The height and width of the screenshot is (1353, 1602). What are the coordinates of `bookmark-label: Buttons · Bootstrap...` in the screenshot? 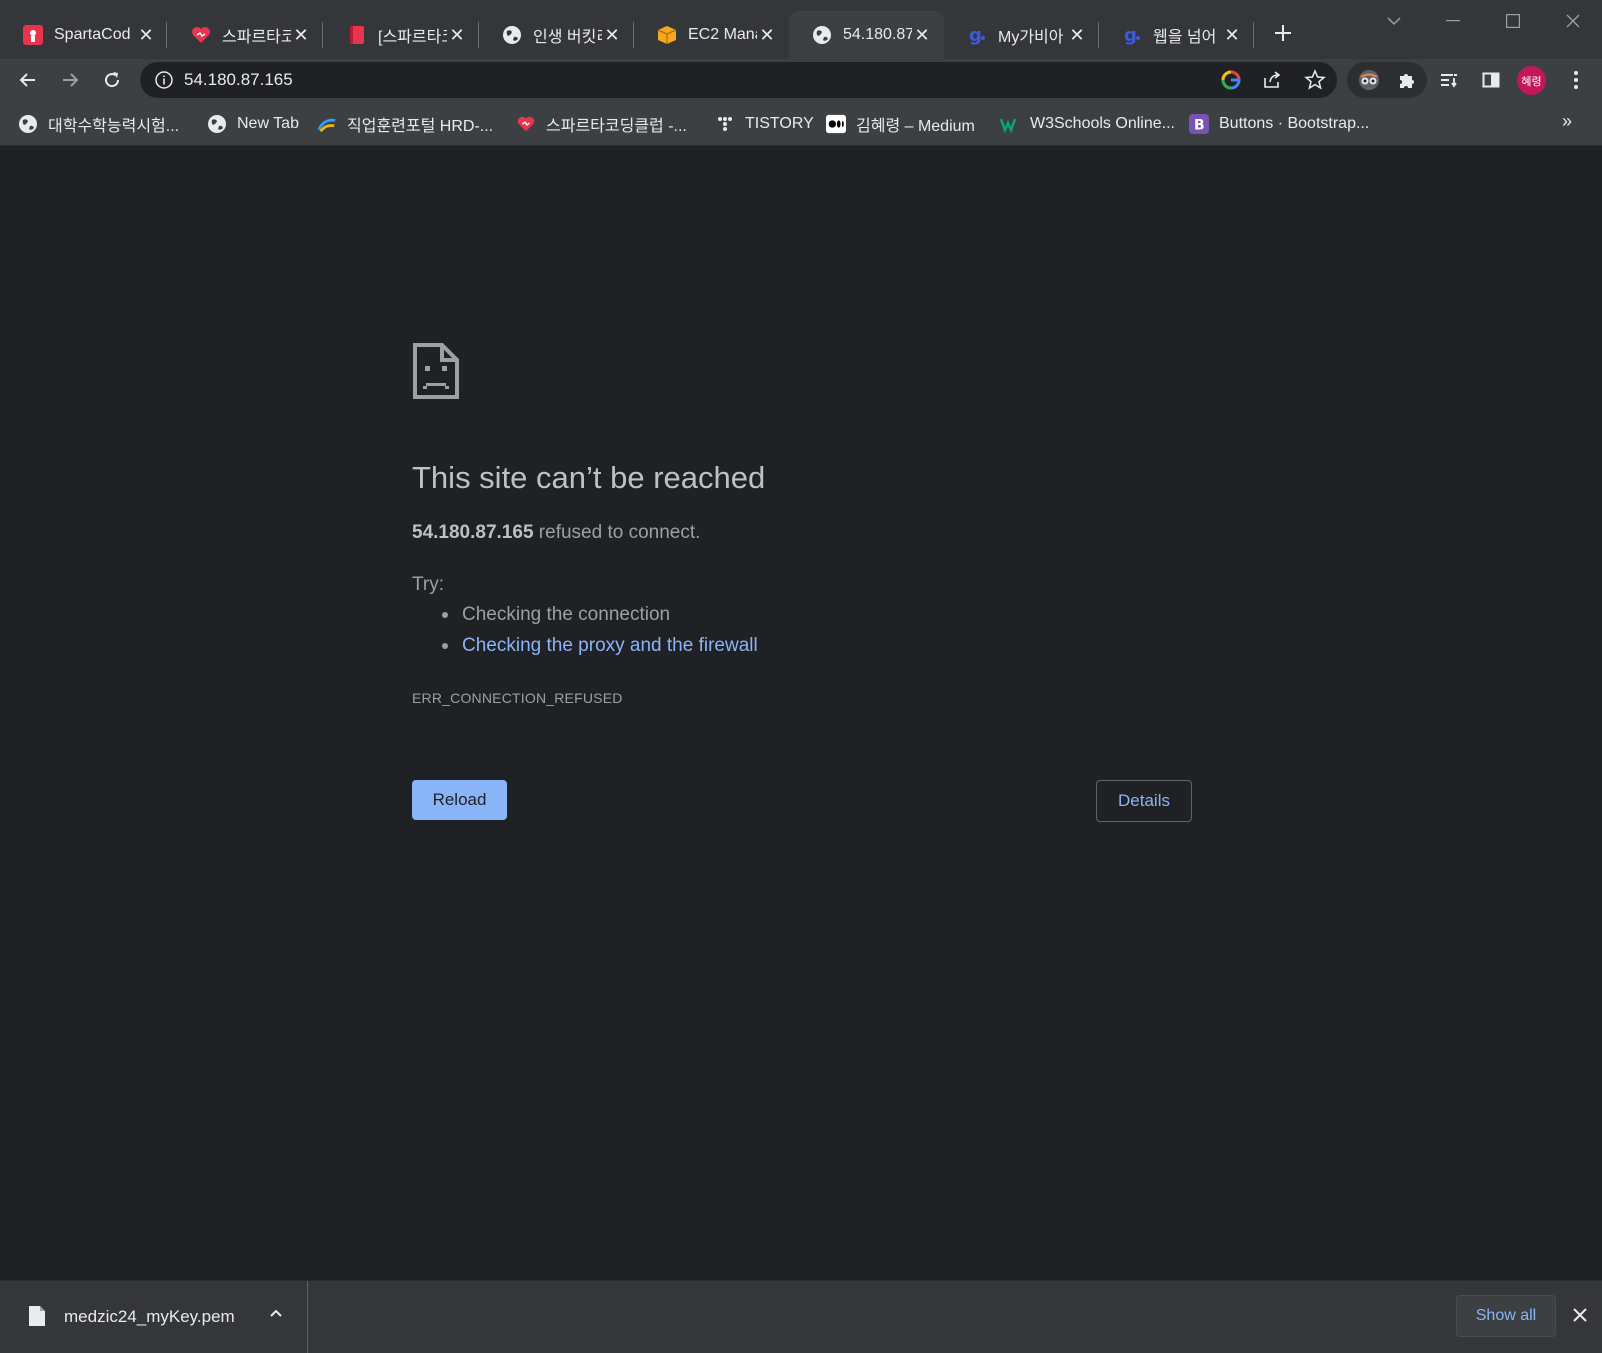 It's located at (1294, 123).